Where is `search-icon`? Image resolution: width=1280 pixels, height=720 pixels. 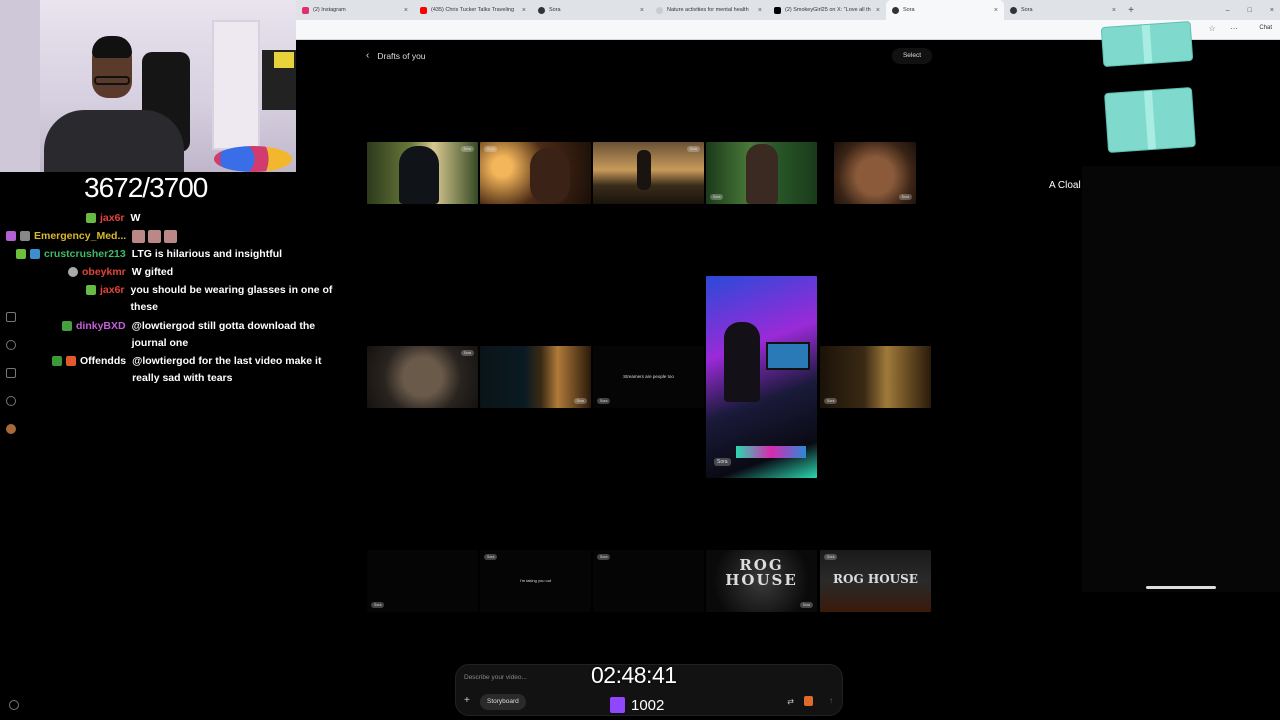
search-icon is located at coordinates (11, 345).